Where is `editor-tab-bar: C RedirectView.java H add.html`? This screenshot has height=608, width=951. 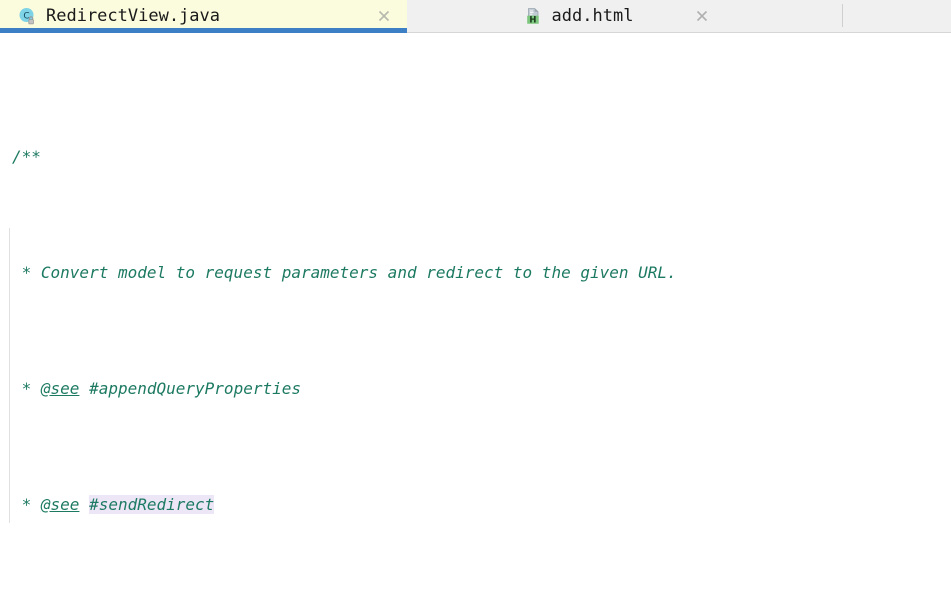
editor-tab-bar: C RedirectView.java H add.html is located at coordinates (475, 16).